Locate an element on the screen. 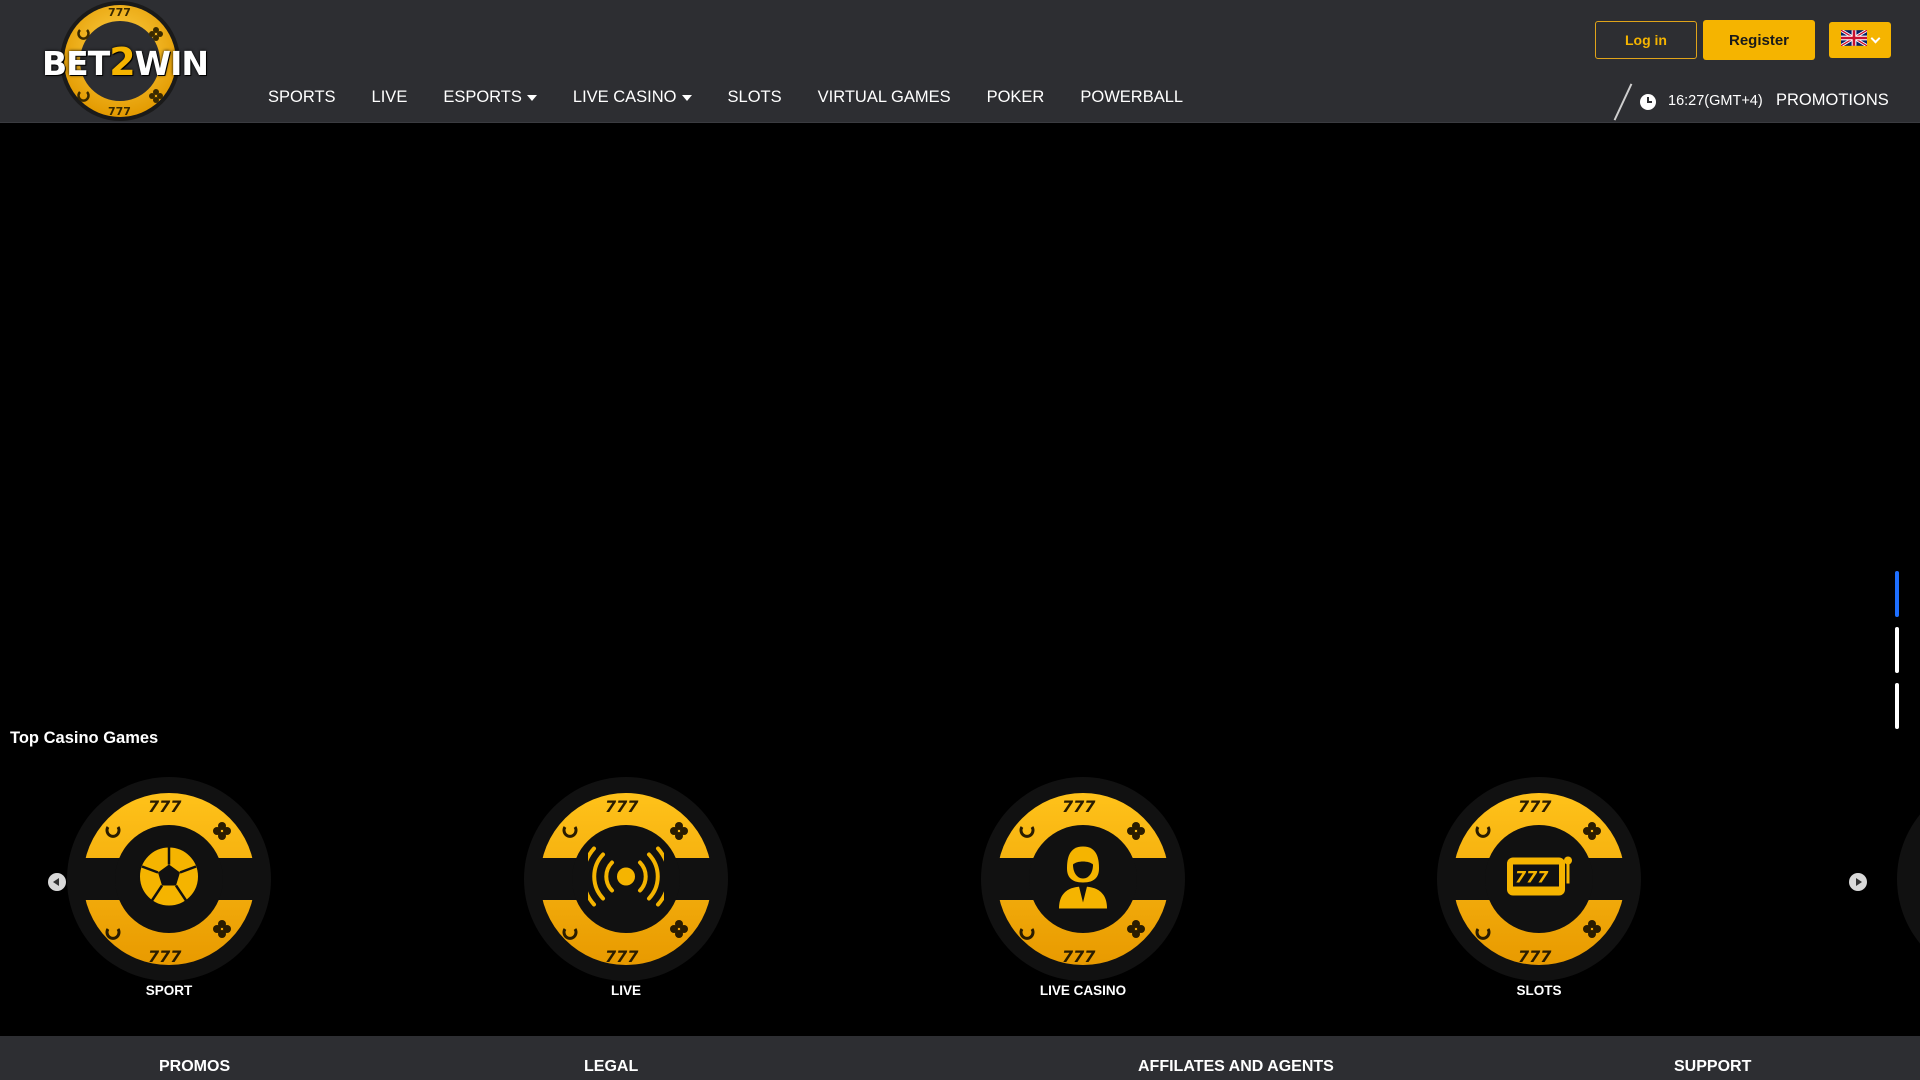 Image resolution: width=1920 pixels, height=1080 pixels. footer-legal-heading: LEGAL is located at coordinates (611, 1067).